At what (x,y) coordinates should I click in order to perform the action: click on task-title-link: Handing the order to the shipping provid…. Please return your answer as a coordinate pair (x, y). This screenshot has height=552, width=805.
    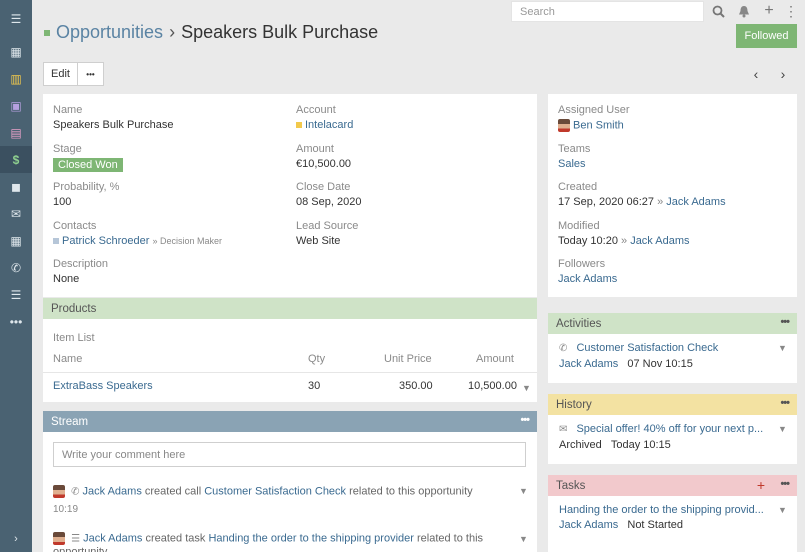
    Looking at the image, I should click on (661, 510).